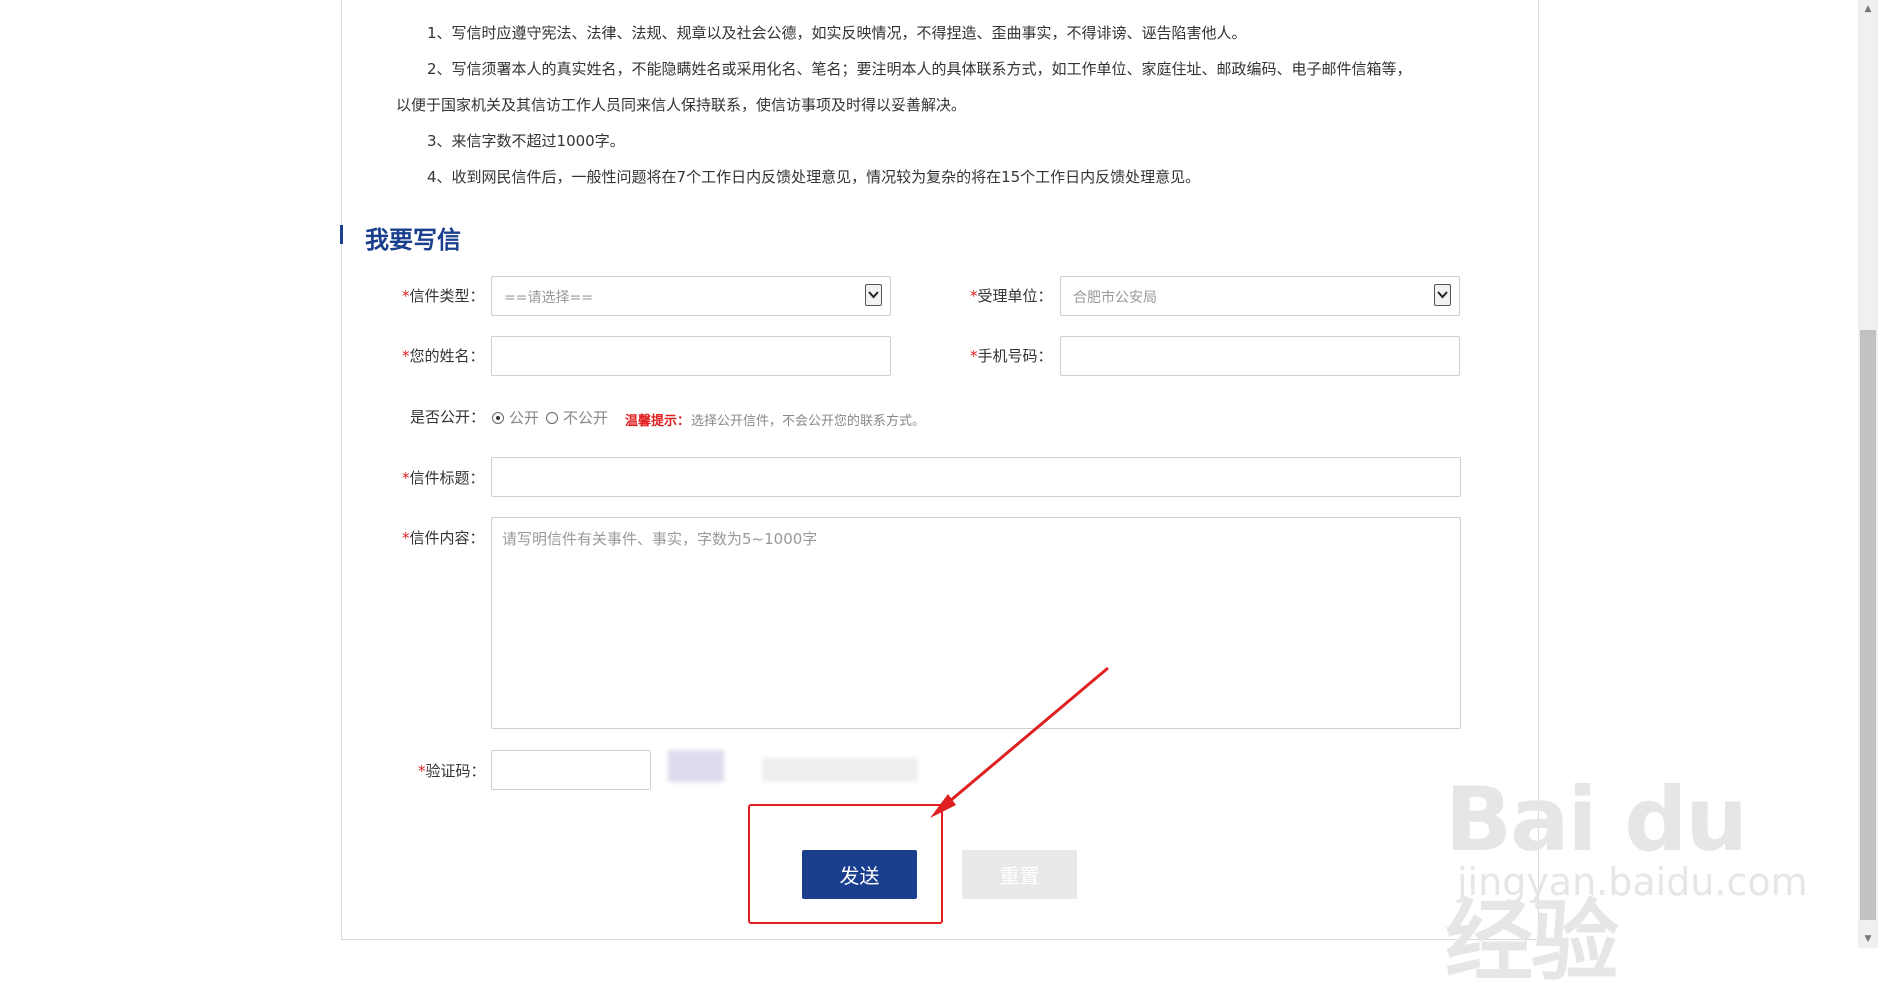 This screenshot has width=1878, height=998. Describe the element at coordinates (1868, 625) in the screenshot. I see `scrollbar-thumb` at that location.